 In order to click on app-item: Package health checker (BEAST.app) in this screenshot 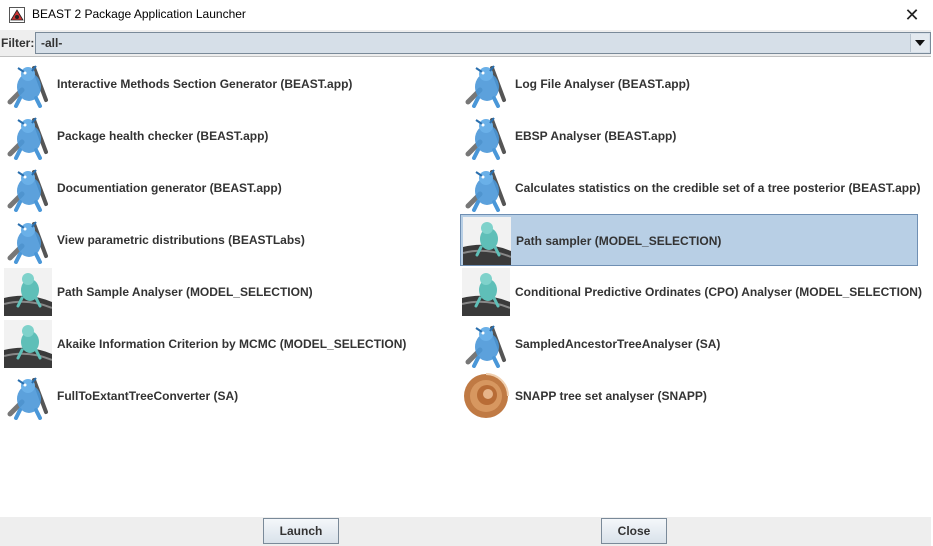, I will do `click(231, 136)`.